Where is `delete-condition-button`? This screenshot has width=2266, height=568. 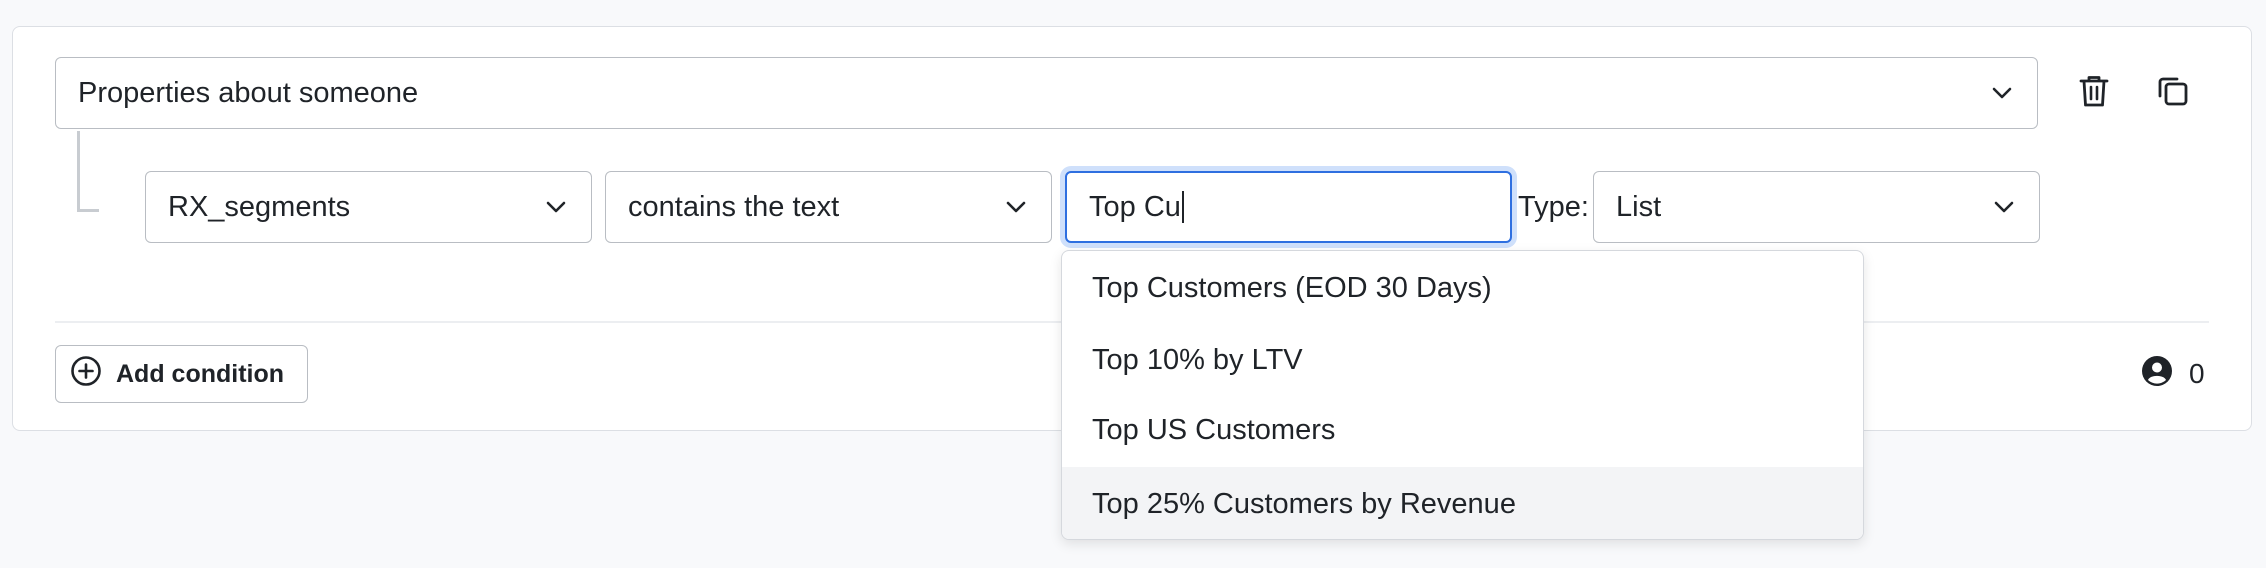
delete-condition-button is located at coordinates (2094, 93).